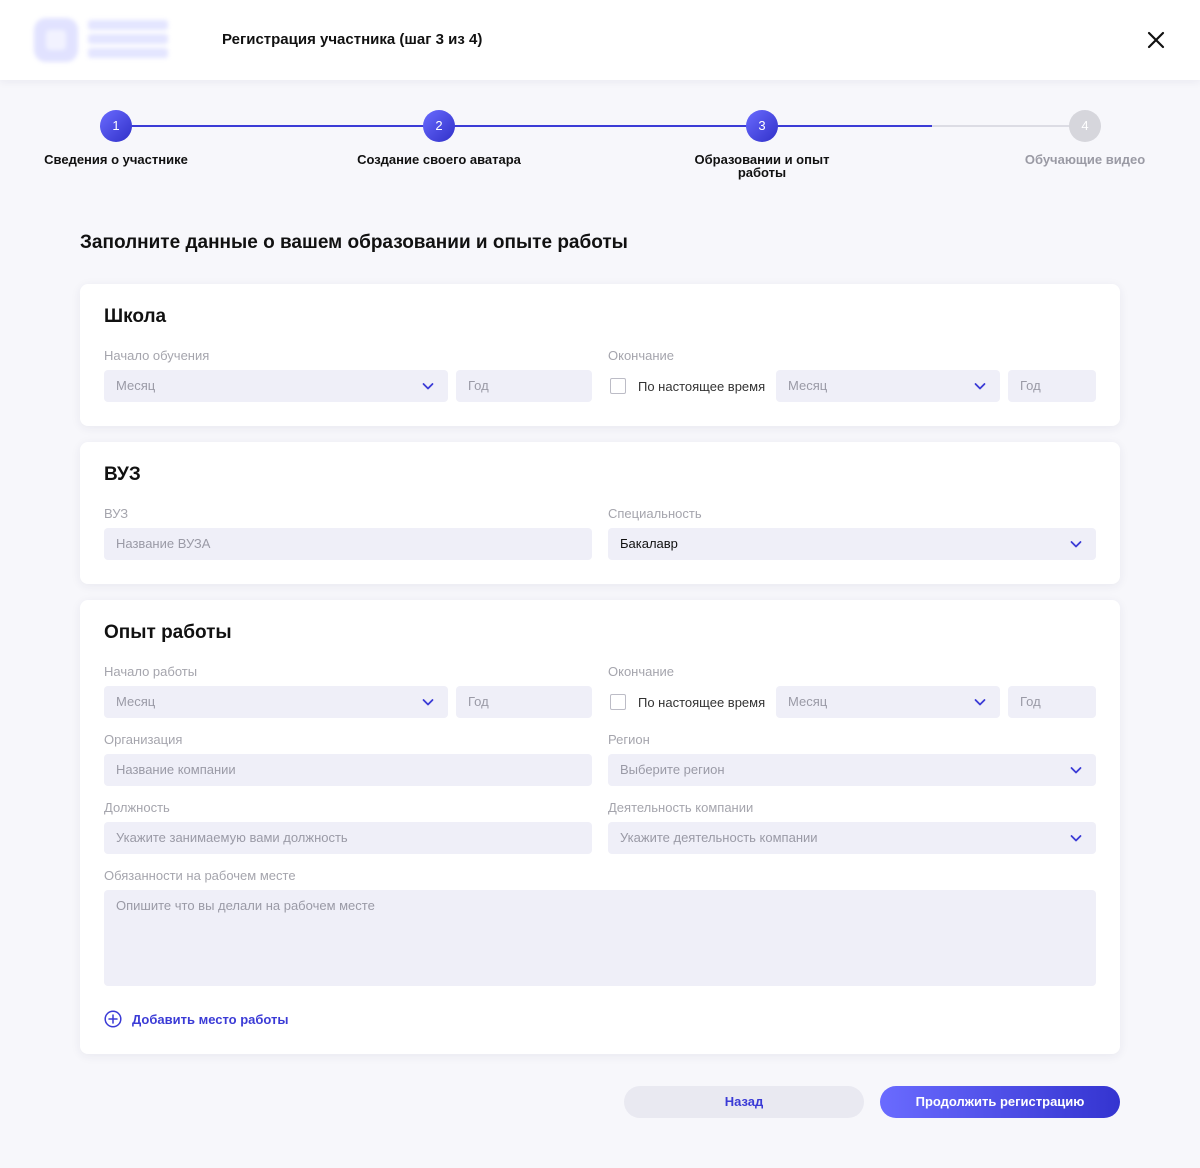 The height and width of the screenshot is (1168, 1200). Describe the element at coordinates (276, 386) in the screenshot. I see `school-start-month-select: Месяц` at that location.